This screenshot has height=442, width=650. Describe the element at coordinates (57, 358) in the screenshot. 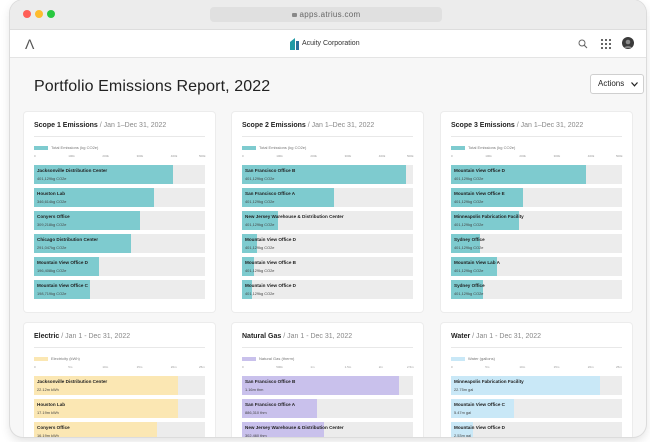

I see `chart-legend: Electricity (kWh)` at that location.